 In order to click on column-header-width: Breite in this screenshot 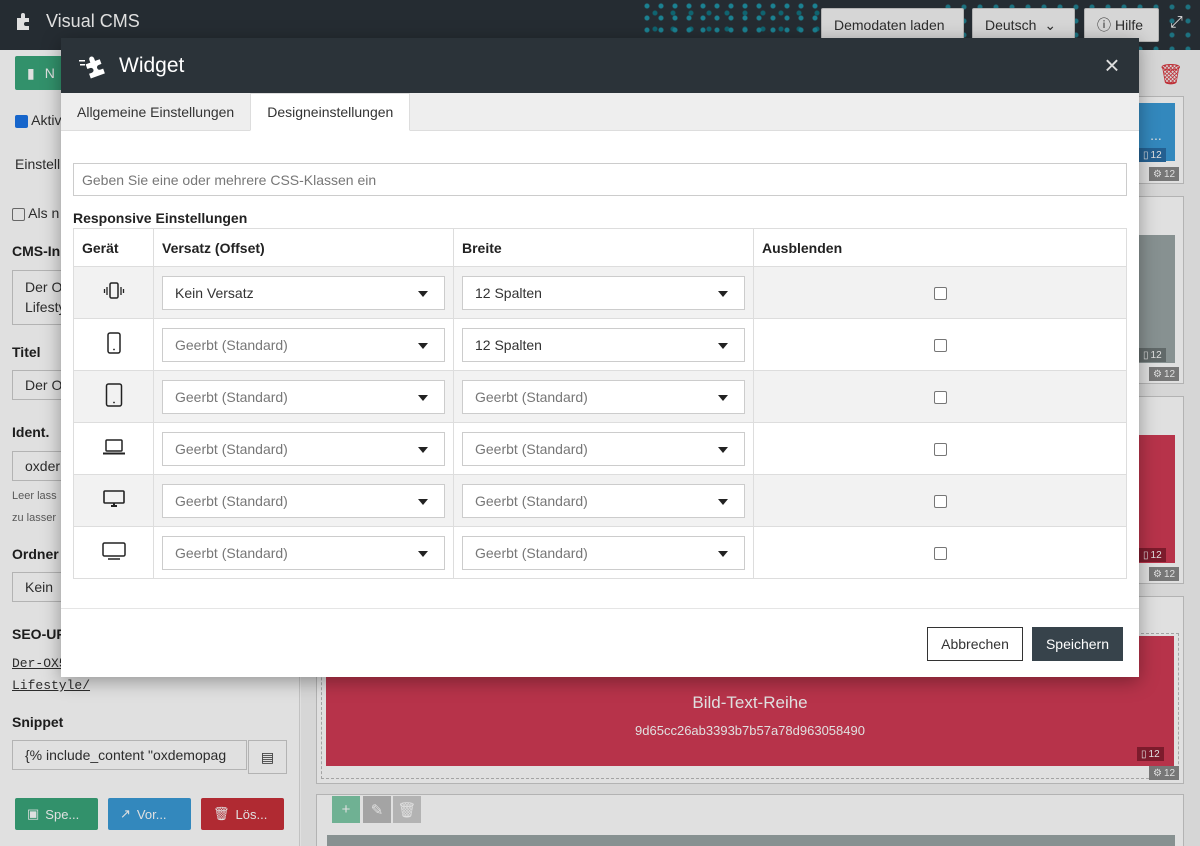, I will do `click(603, 247)`.